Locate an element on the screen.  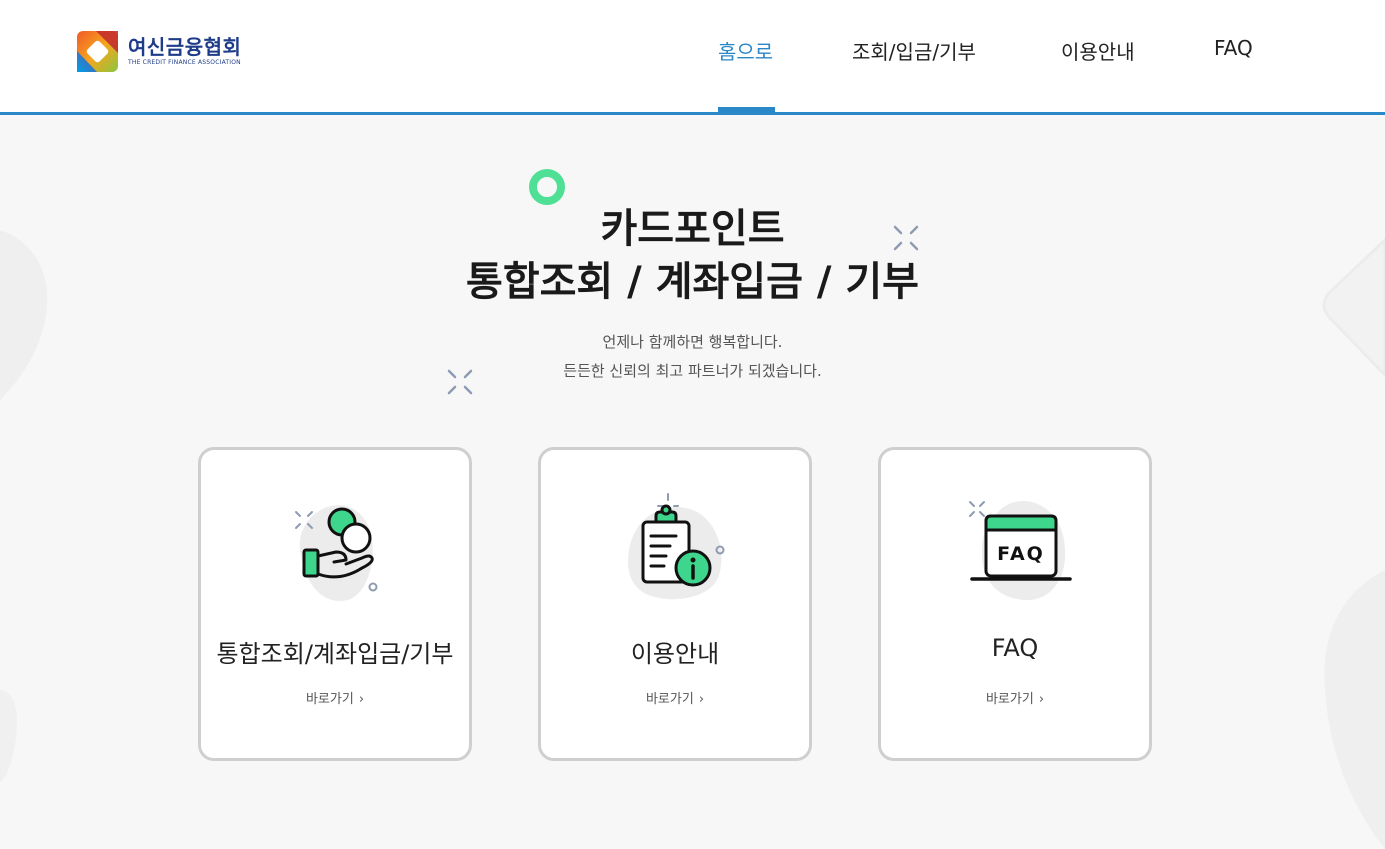
nav-faq: FAQ is located at coordinates (1233, 48).